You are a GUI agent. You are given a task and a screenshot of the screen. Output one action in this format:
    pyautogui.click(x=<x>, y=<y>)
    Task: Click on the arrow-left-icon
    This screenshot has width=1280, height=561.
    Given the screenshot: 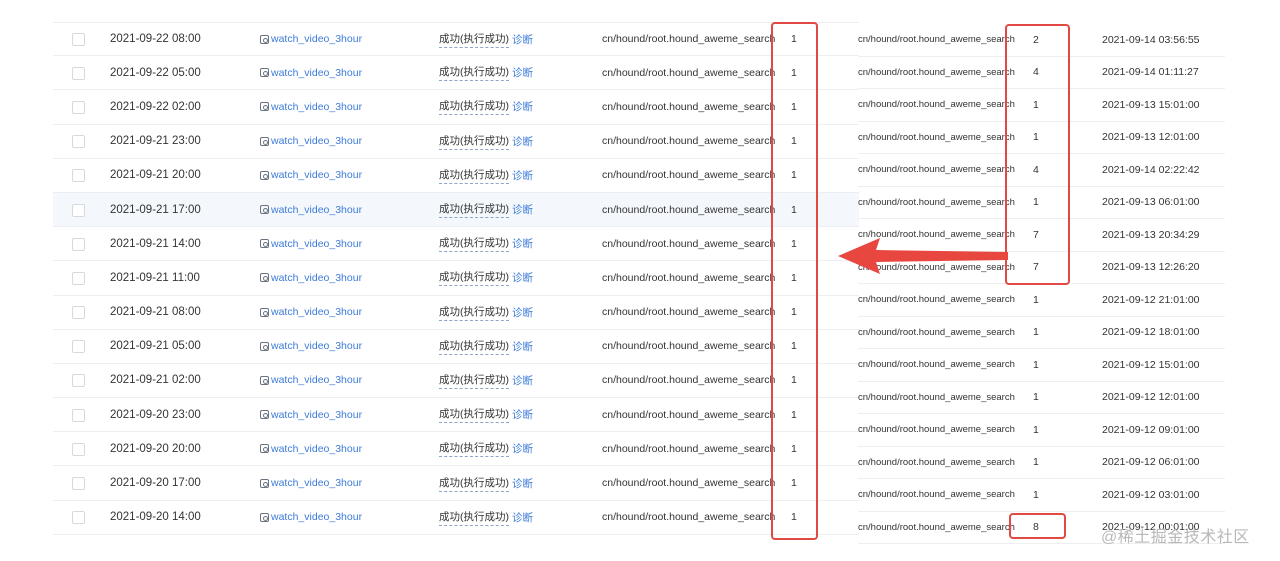 What is the action you would take?
    pyautogui.click(x=923, y=256)
    